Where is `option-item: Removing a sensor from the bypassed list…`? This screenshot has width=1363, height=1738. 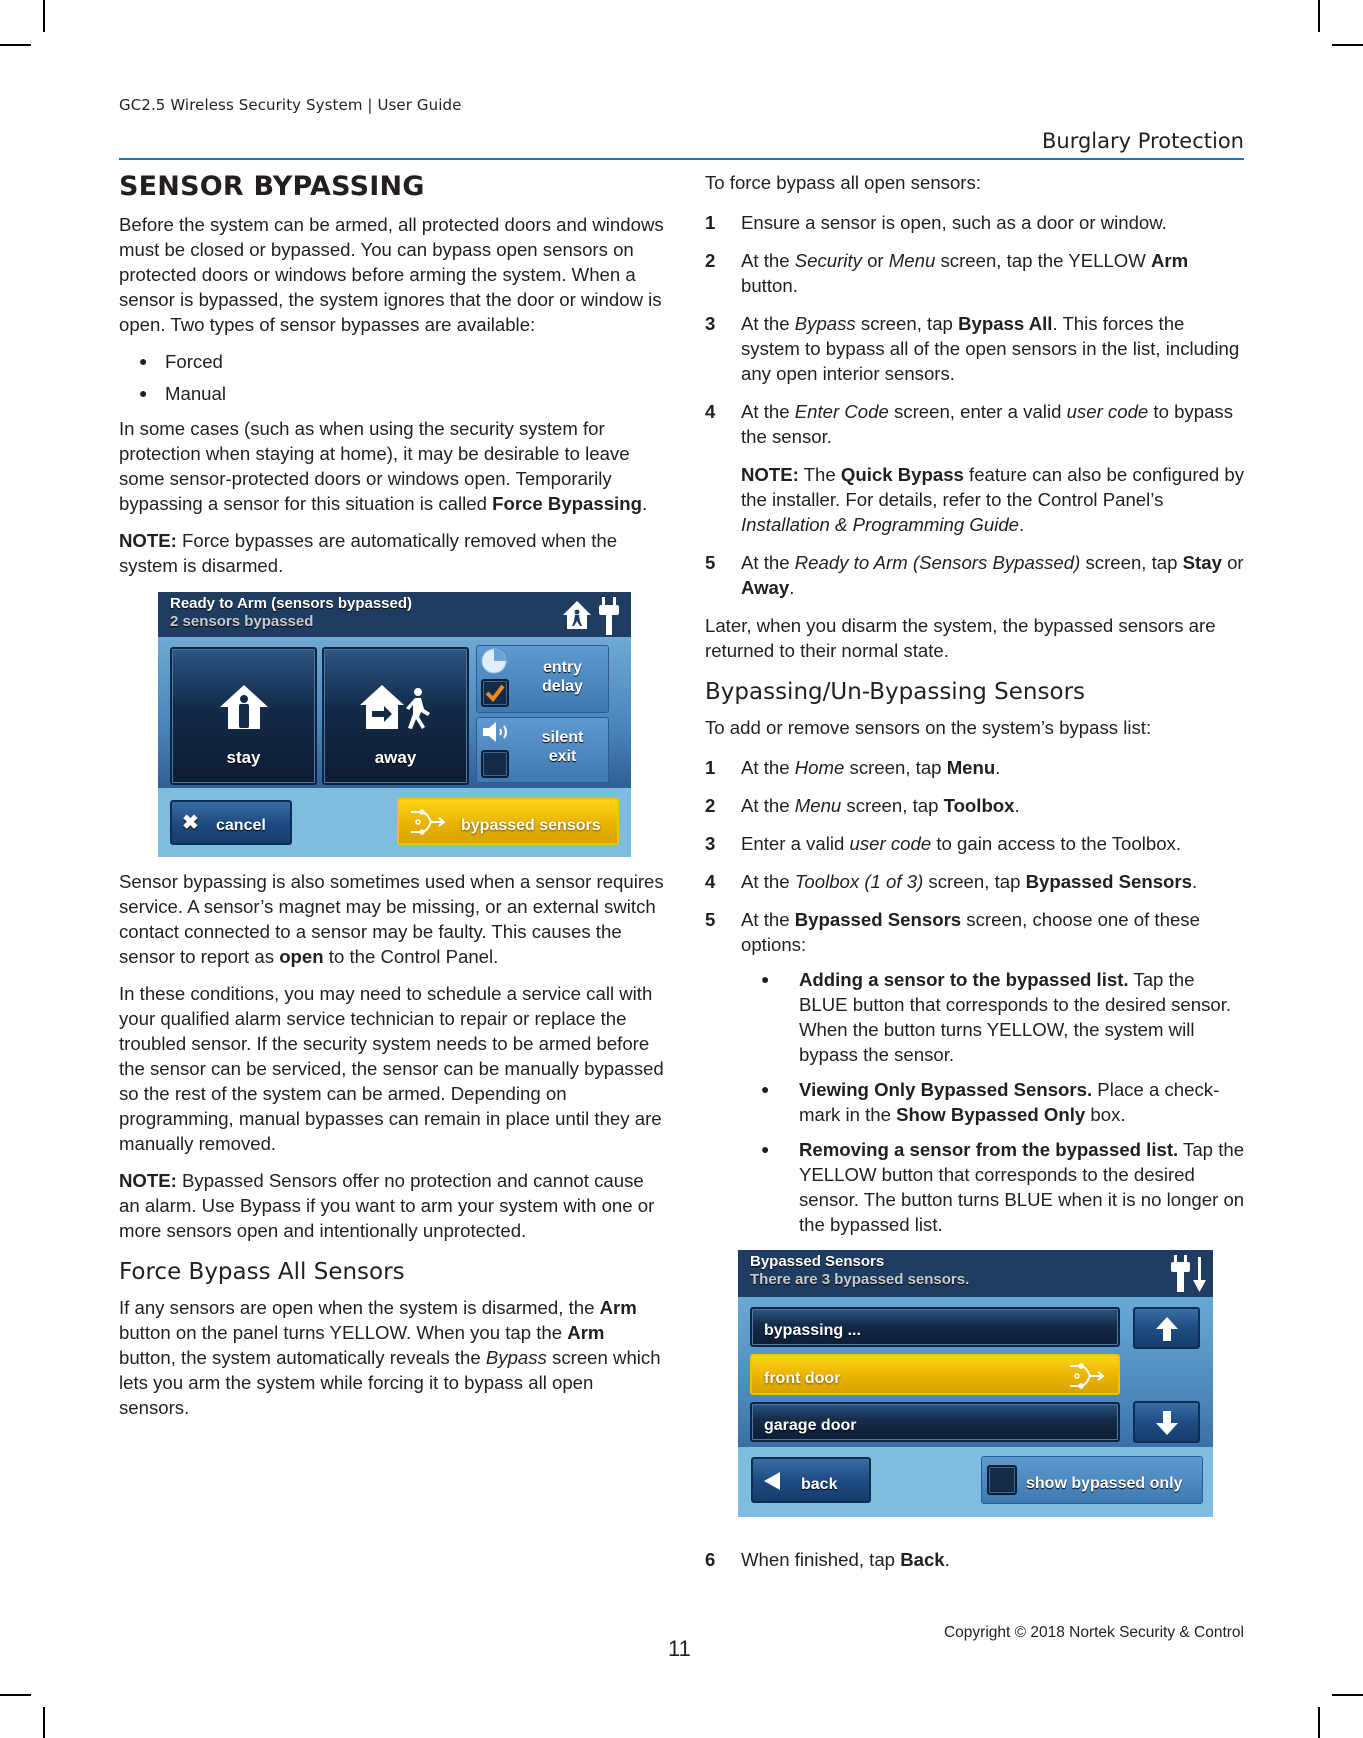
option-item: Removing a sensor from the bypassed list… is located at coordinates (1003, 1187).